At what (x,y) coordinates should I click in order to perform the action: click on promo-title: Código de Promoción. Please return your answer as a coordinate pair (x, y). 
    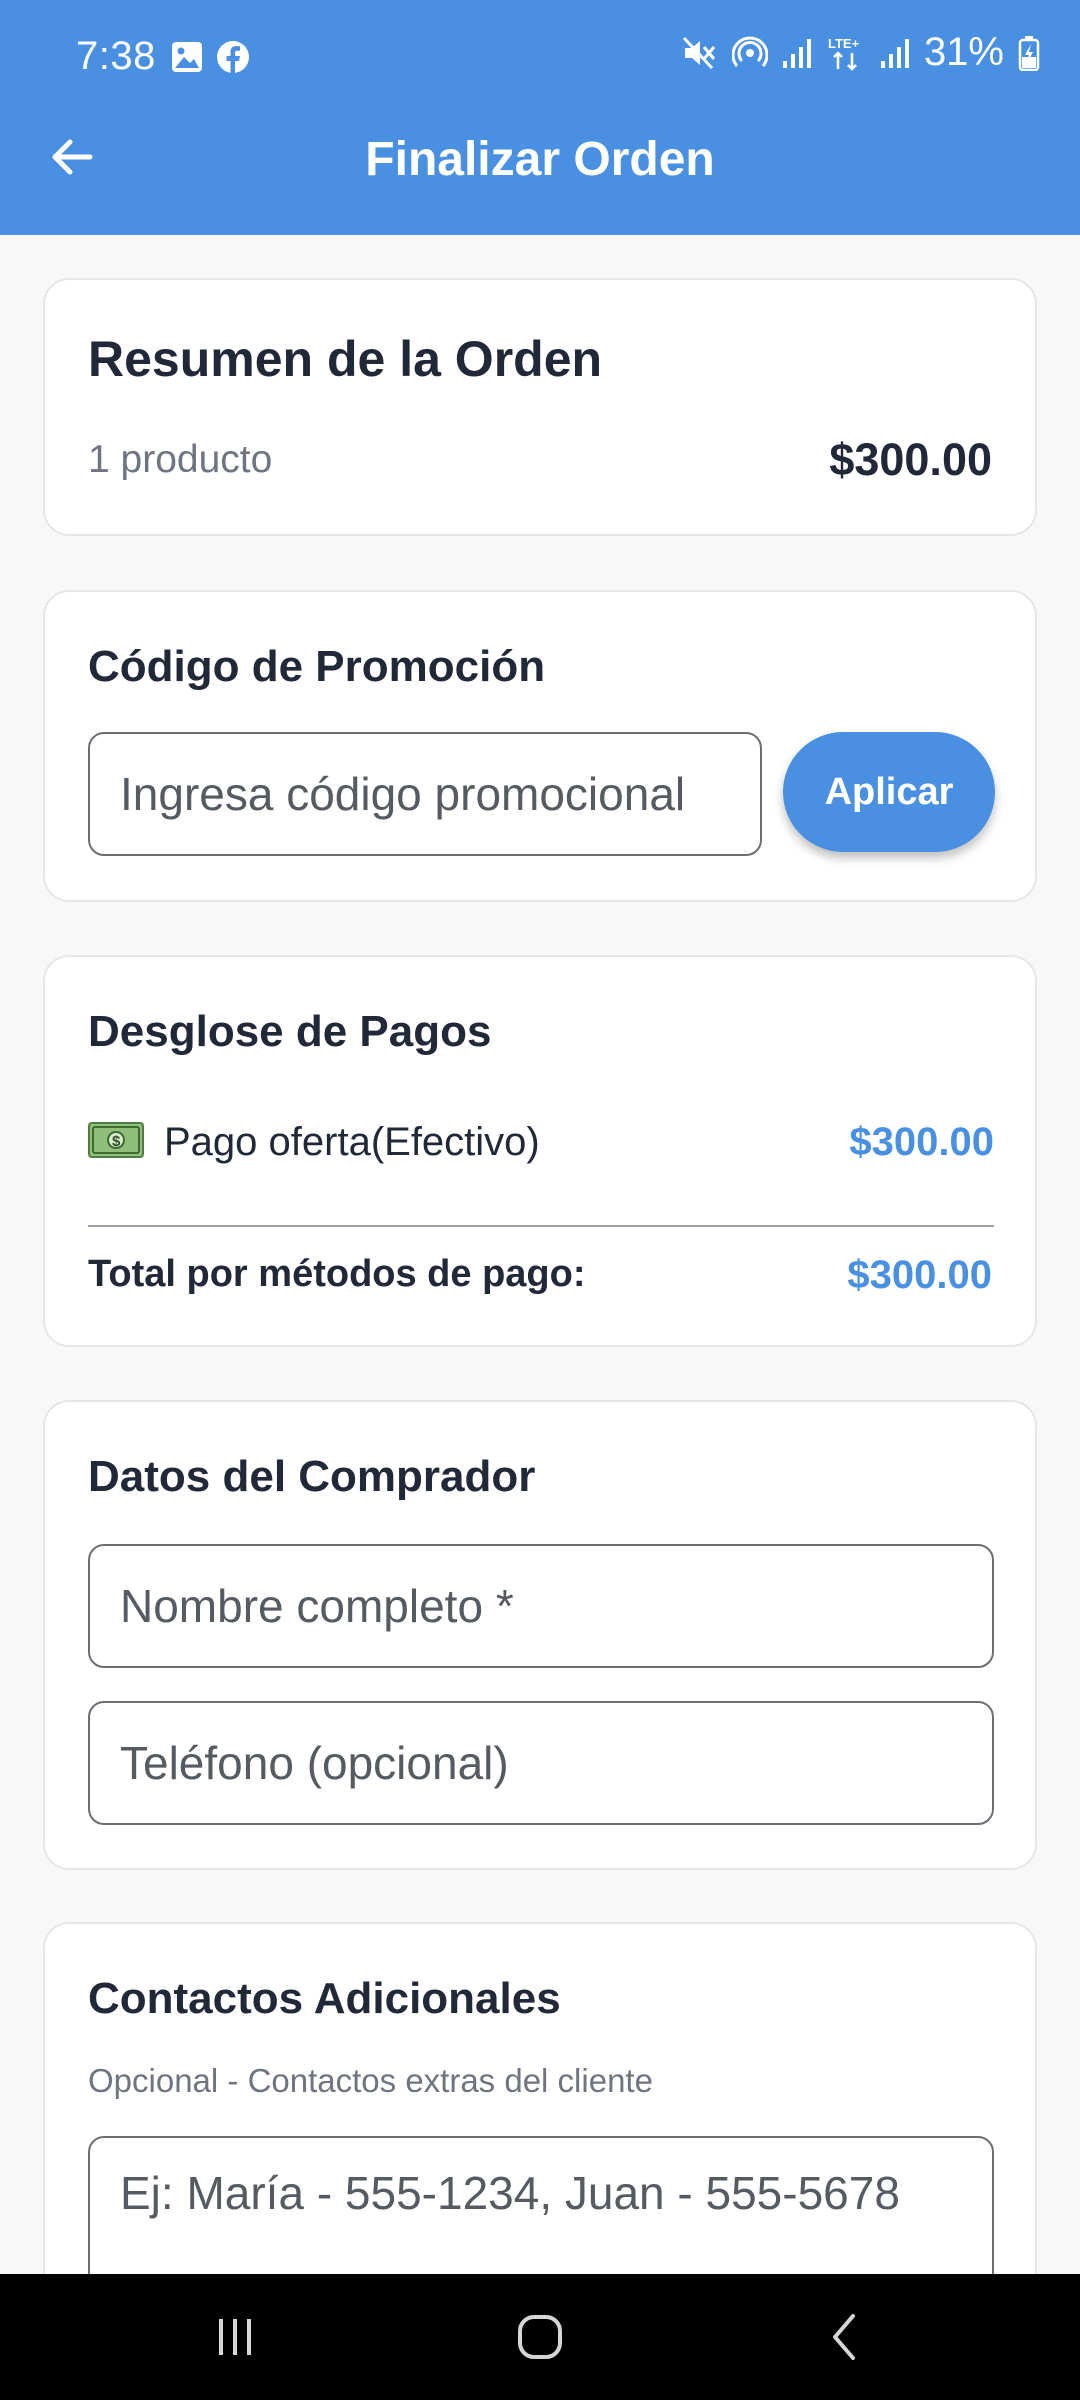
    Looking at the image, I should click on (317, 666).